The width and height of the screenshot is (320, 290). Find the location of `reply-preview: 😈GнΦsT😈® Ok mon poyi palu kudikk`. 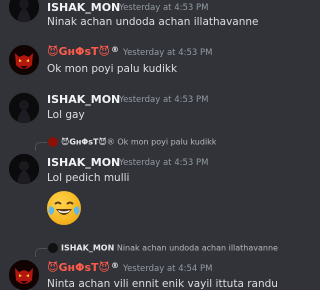

reply-preview: 😈GнΦsT😈® Ok mon poyi palu kudikk is located at coordinates (126, 144).